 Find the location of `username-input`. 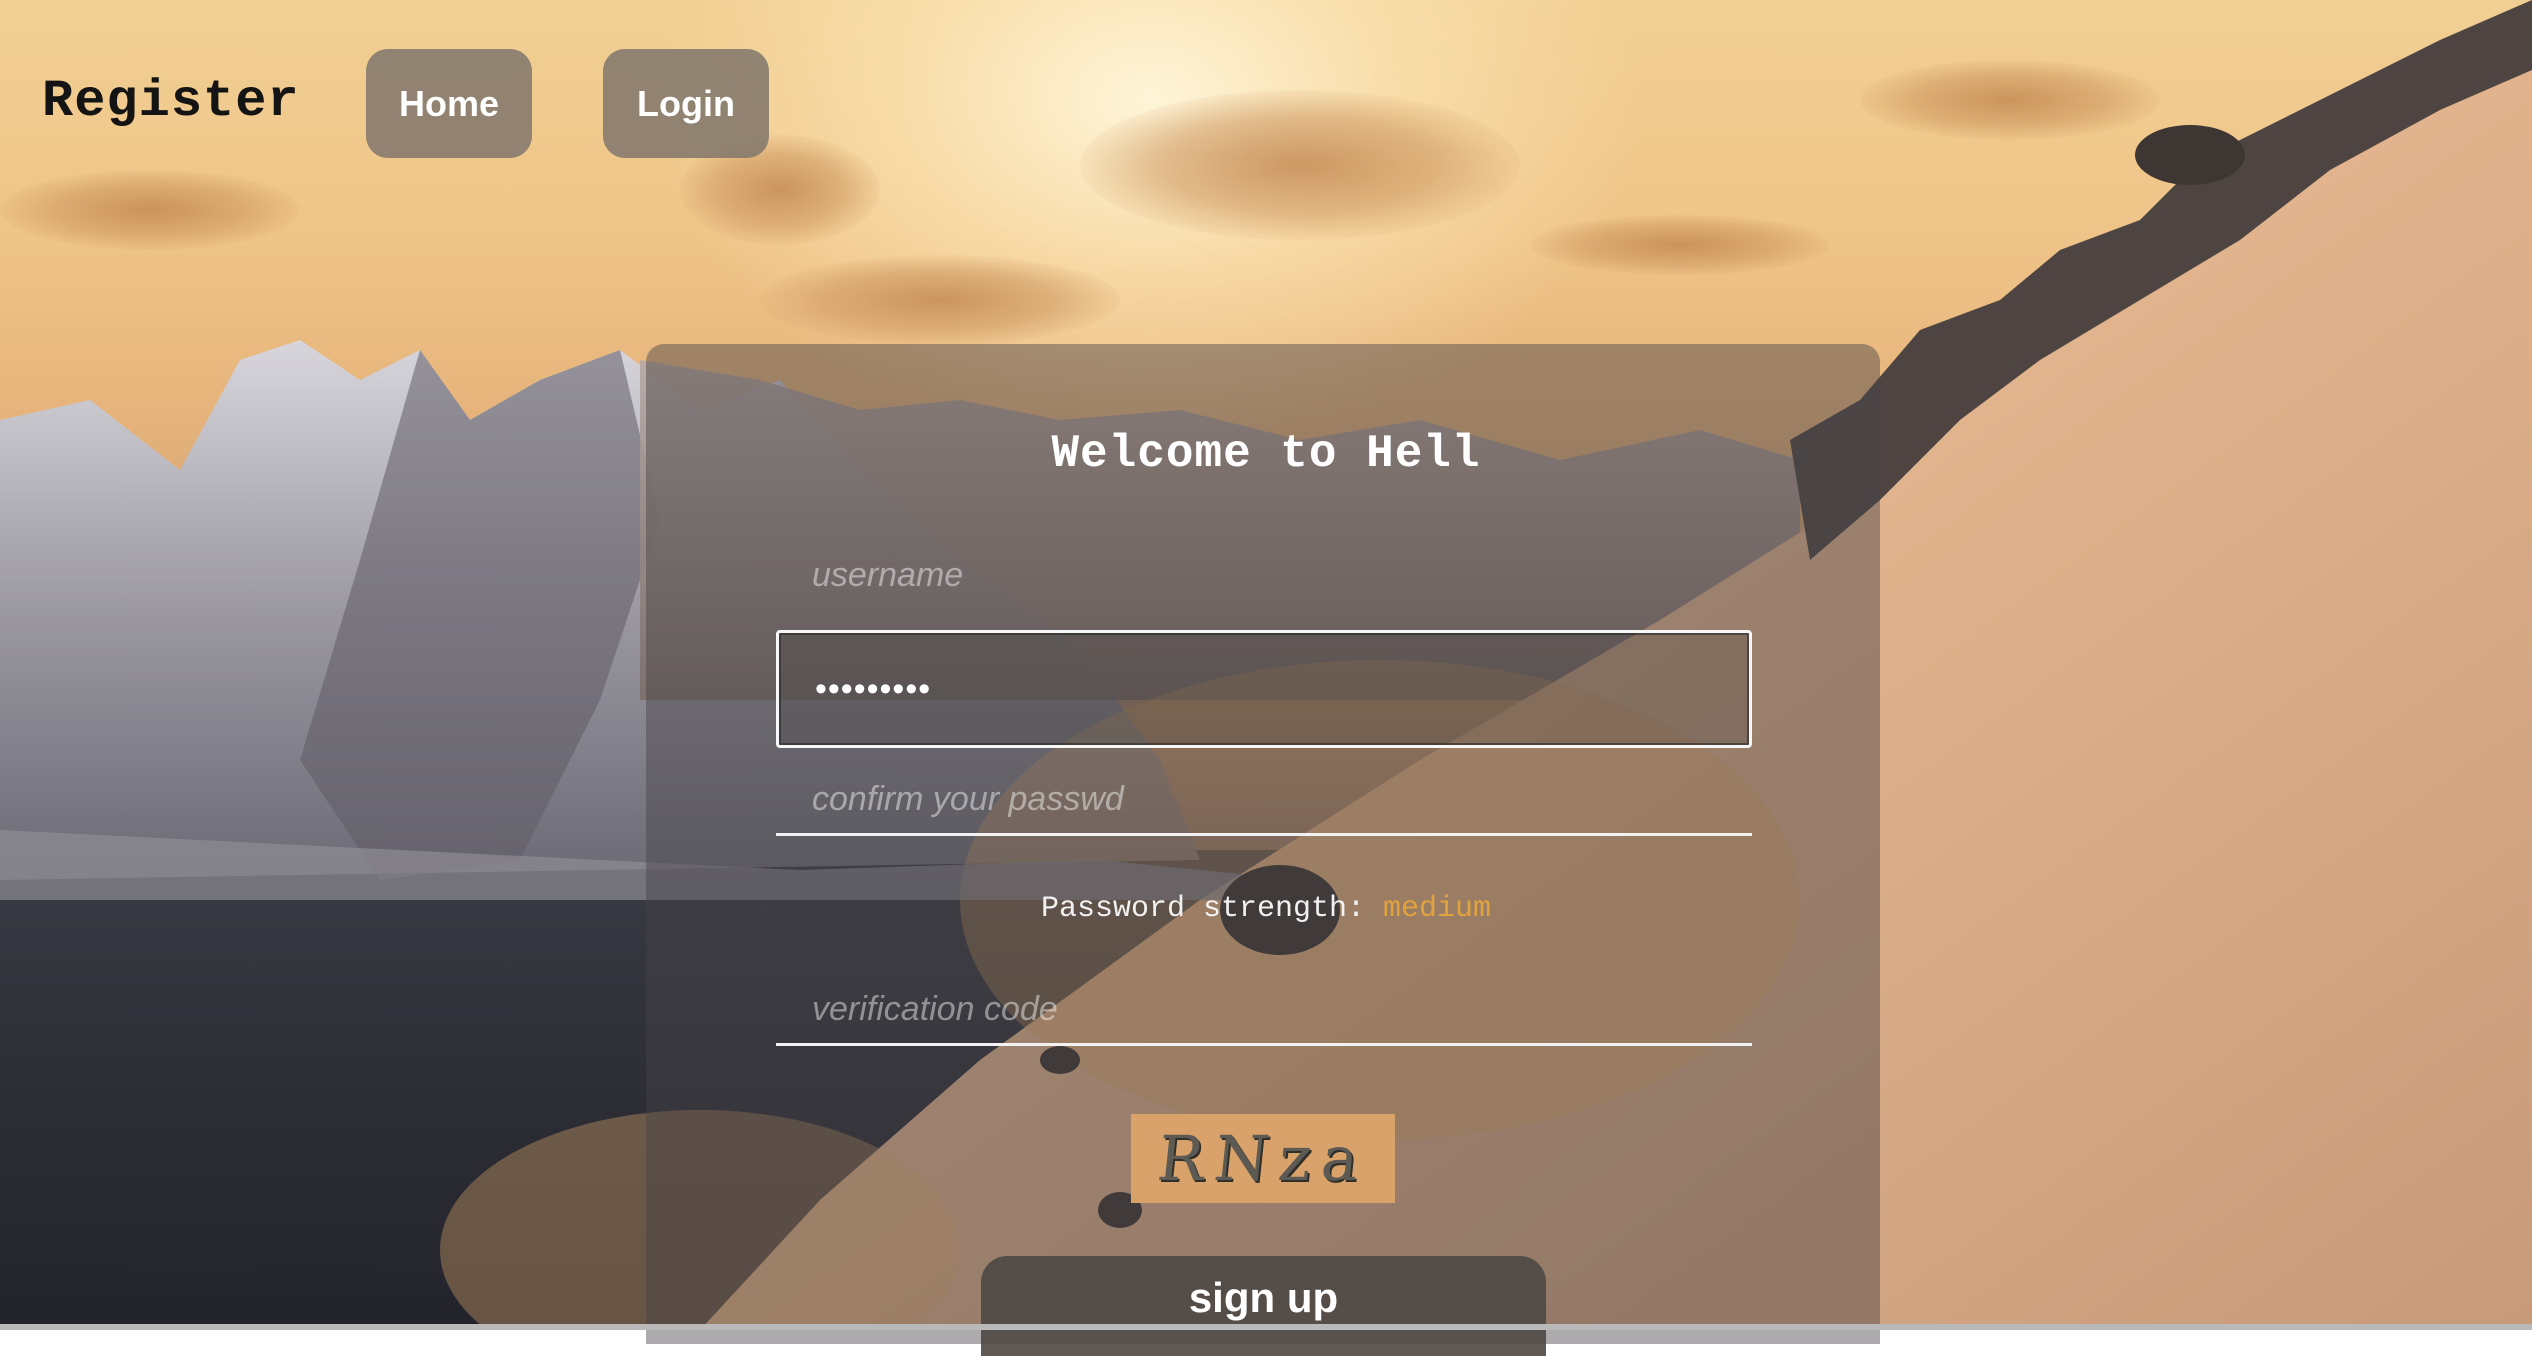

username-input is located at coordinates (1264, 575).